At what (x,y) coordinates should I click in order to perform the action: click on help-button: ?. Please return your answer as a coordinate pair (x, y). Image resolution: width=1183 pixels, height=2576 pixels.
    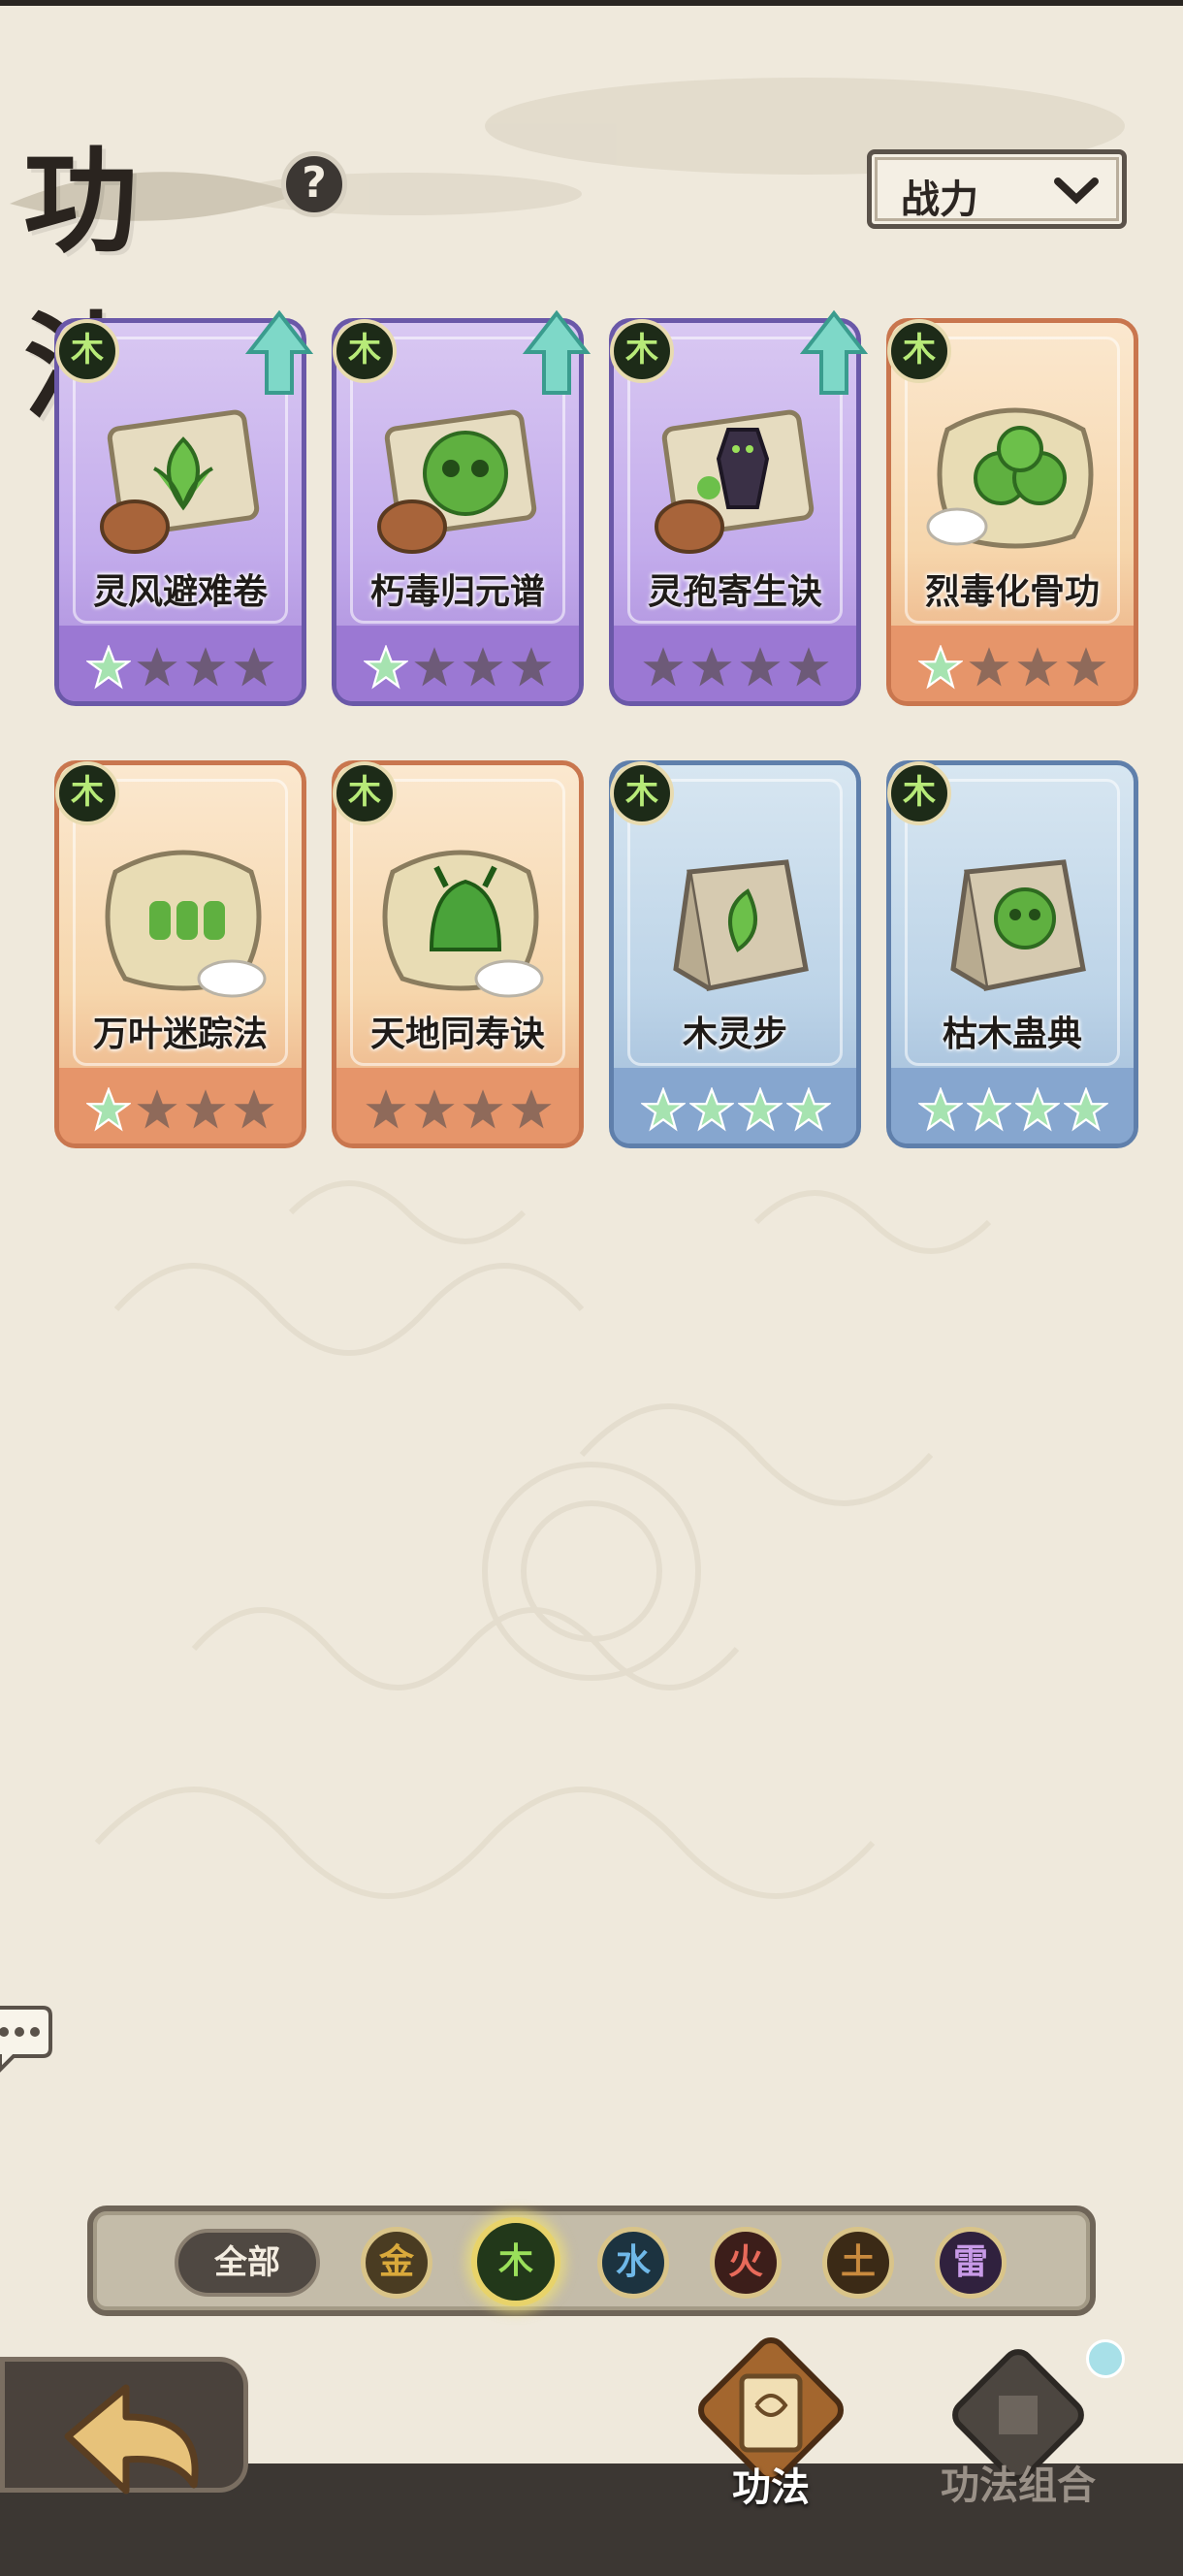
    Looking at the image, I should click on (314, 184).